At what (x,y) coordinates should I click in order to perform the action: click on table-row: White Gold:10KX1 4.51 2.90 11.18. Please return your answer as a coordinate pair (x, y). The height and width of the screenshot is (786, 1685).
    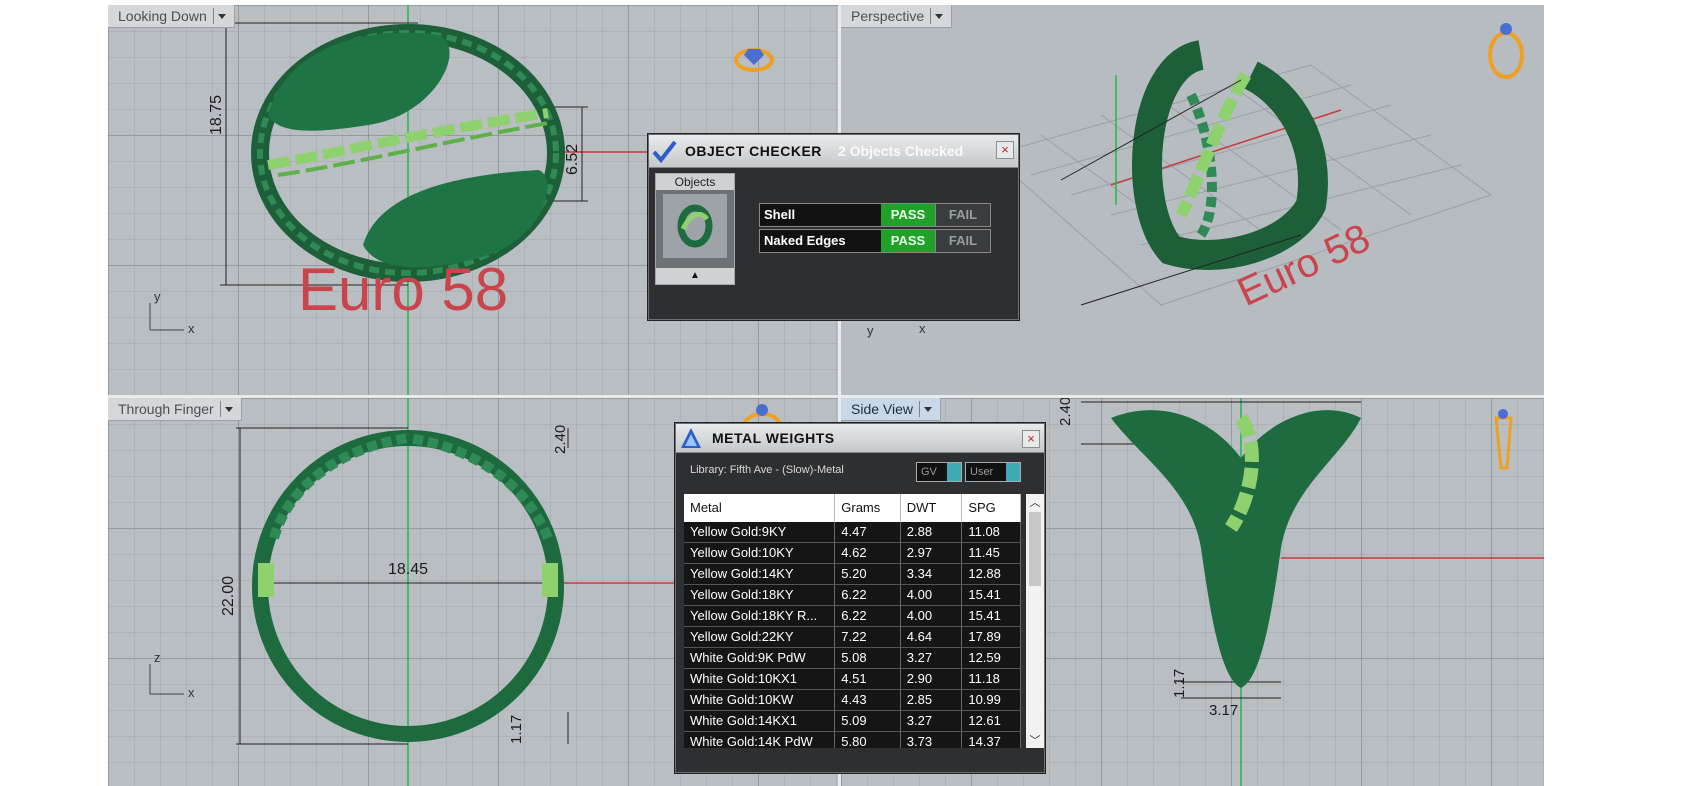
    Looking at the image, I should click on (852, 679).